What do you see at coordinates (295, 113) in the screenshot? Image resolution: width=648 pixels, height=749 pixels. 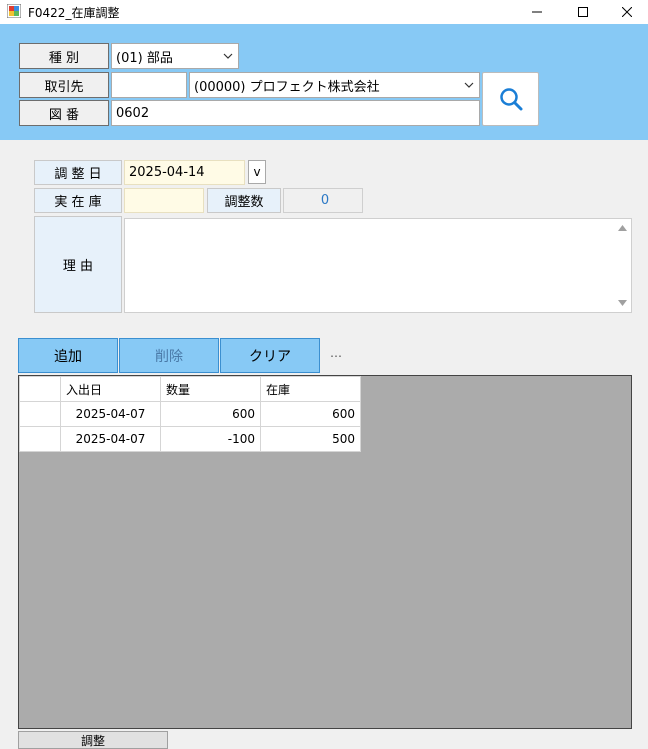 I see `drawing-input: 0602` at bounding box center [295, 113].